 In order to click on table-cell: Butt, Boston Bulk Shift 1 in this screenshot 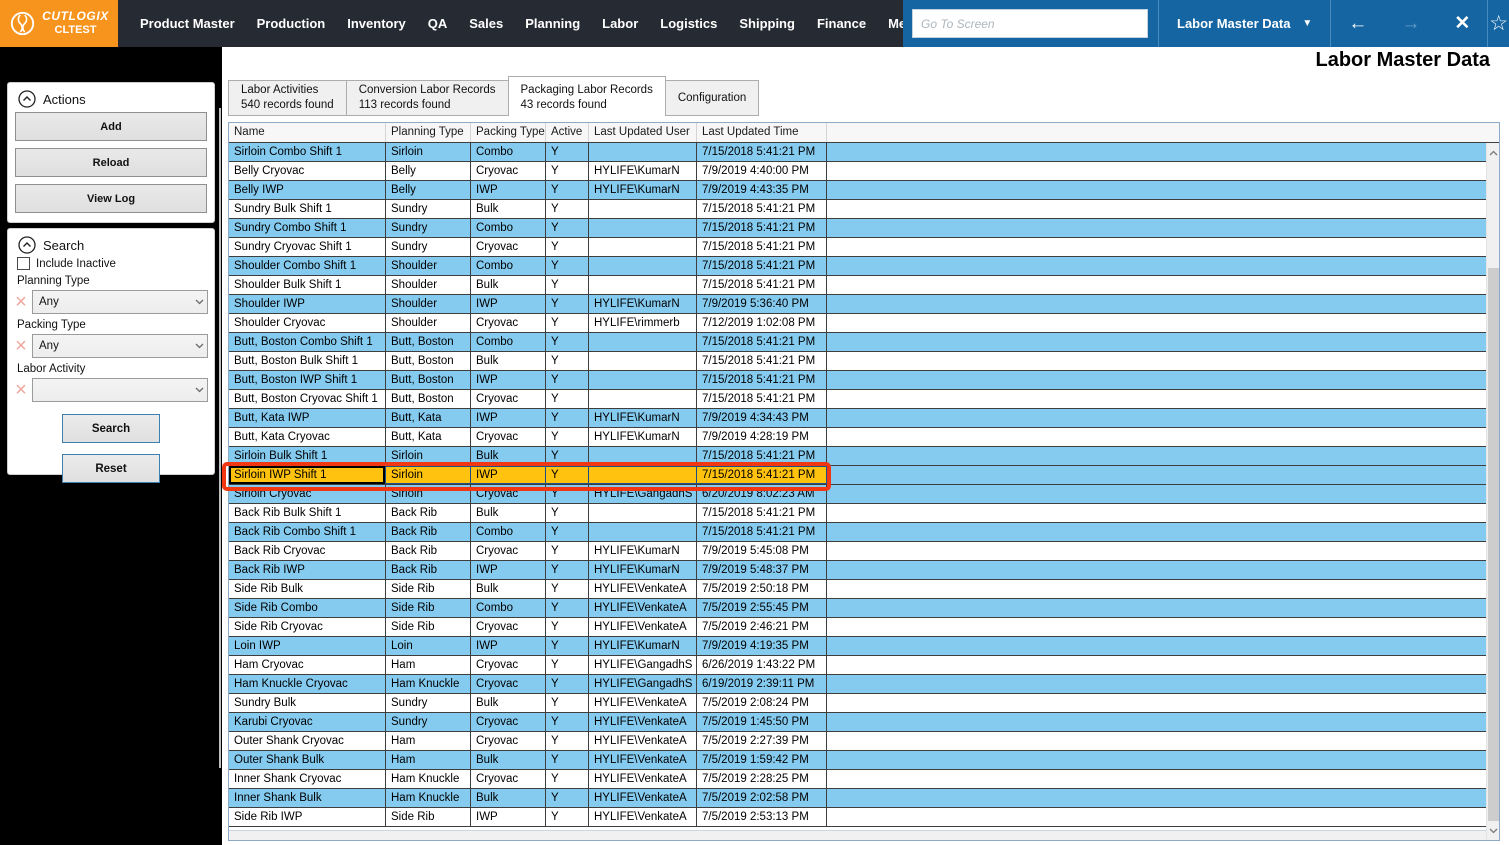, I will do `click(307, 361)`.